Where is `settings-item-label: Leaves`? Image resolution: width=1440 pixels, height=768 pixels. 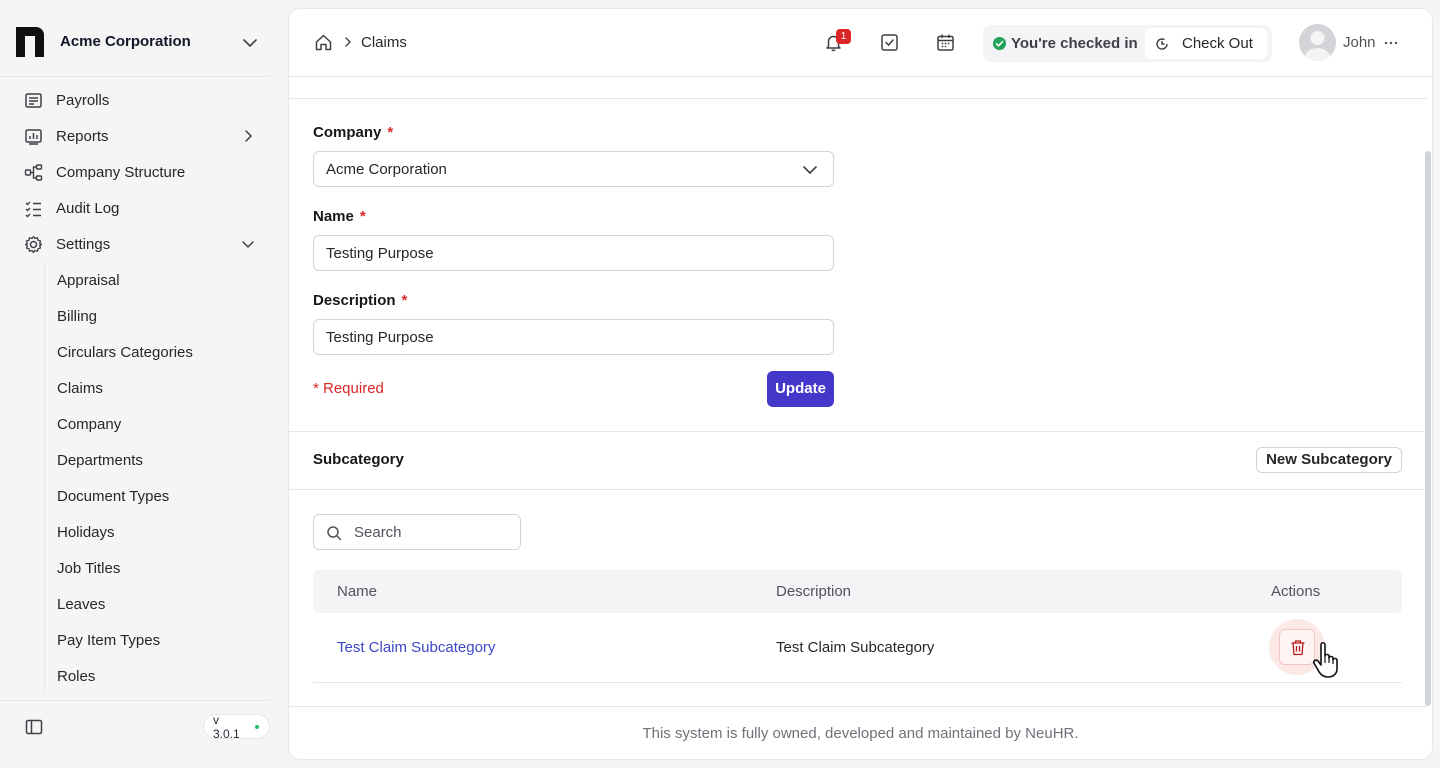 settings-item-label: Leaves is located at coordinates (81, 604).